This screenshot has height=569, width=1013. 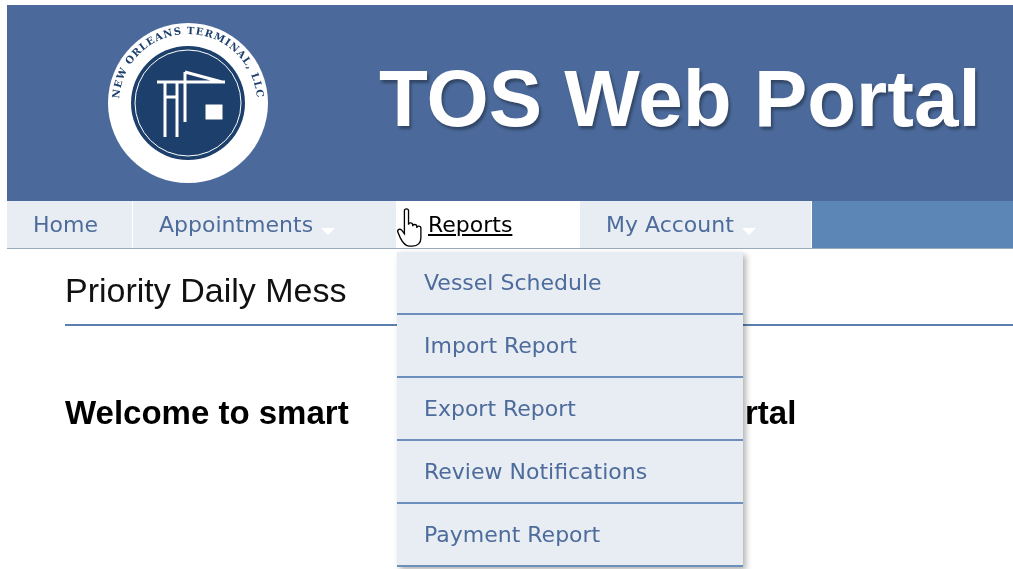 What do you see at coordinates (207, 413) in the screenshot?
I see `welcome-heading: Welcome to smart` at bounding box center [207, 413].